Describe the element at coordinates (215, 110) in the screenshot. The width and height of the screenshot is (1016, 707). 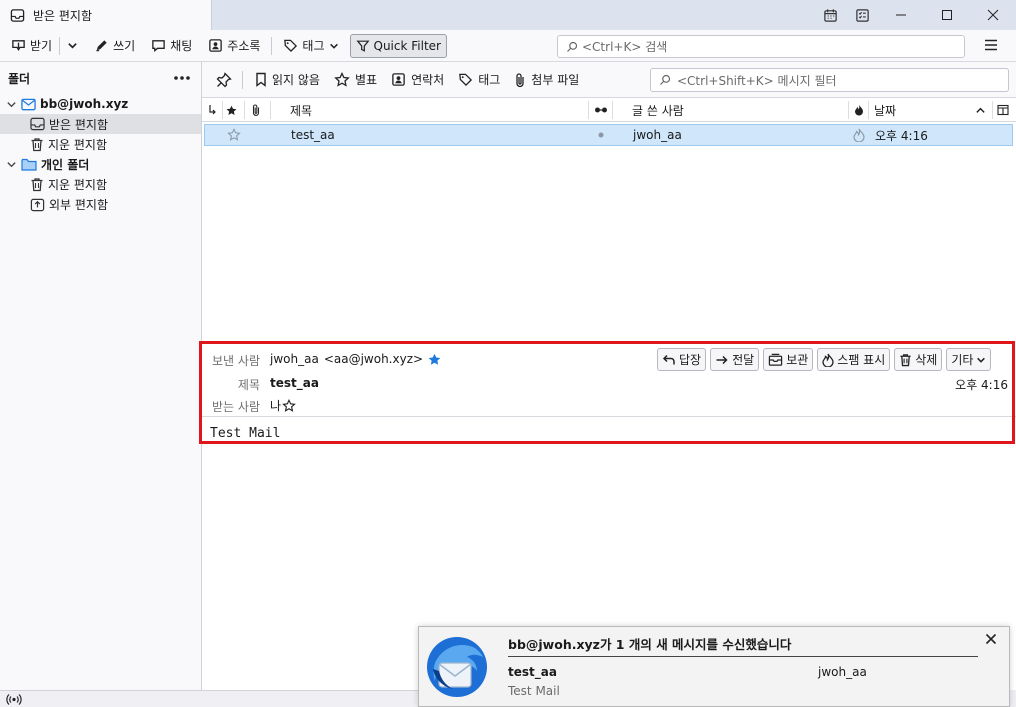
I see `thread-column-header` at that location.